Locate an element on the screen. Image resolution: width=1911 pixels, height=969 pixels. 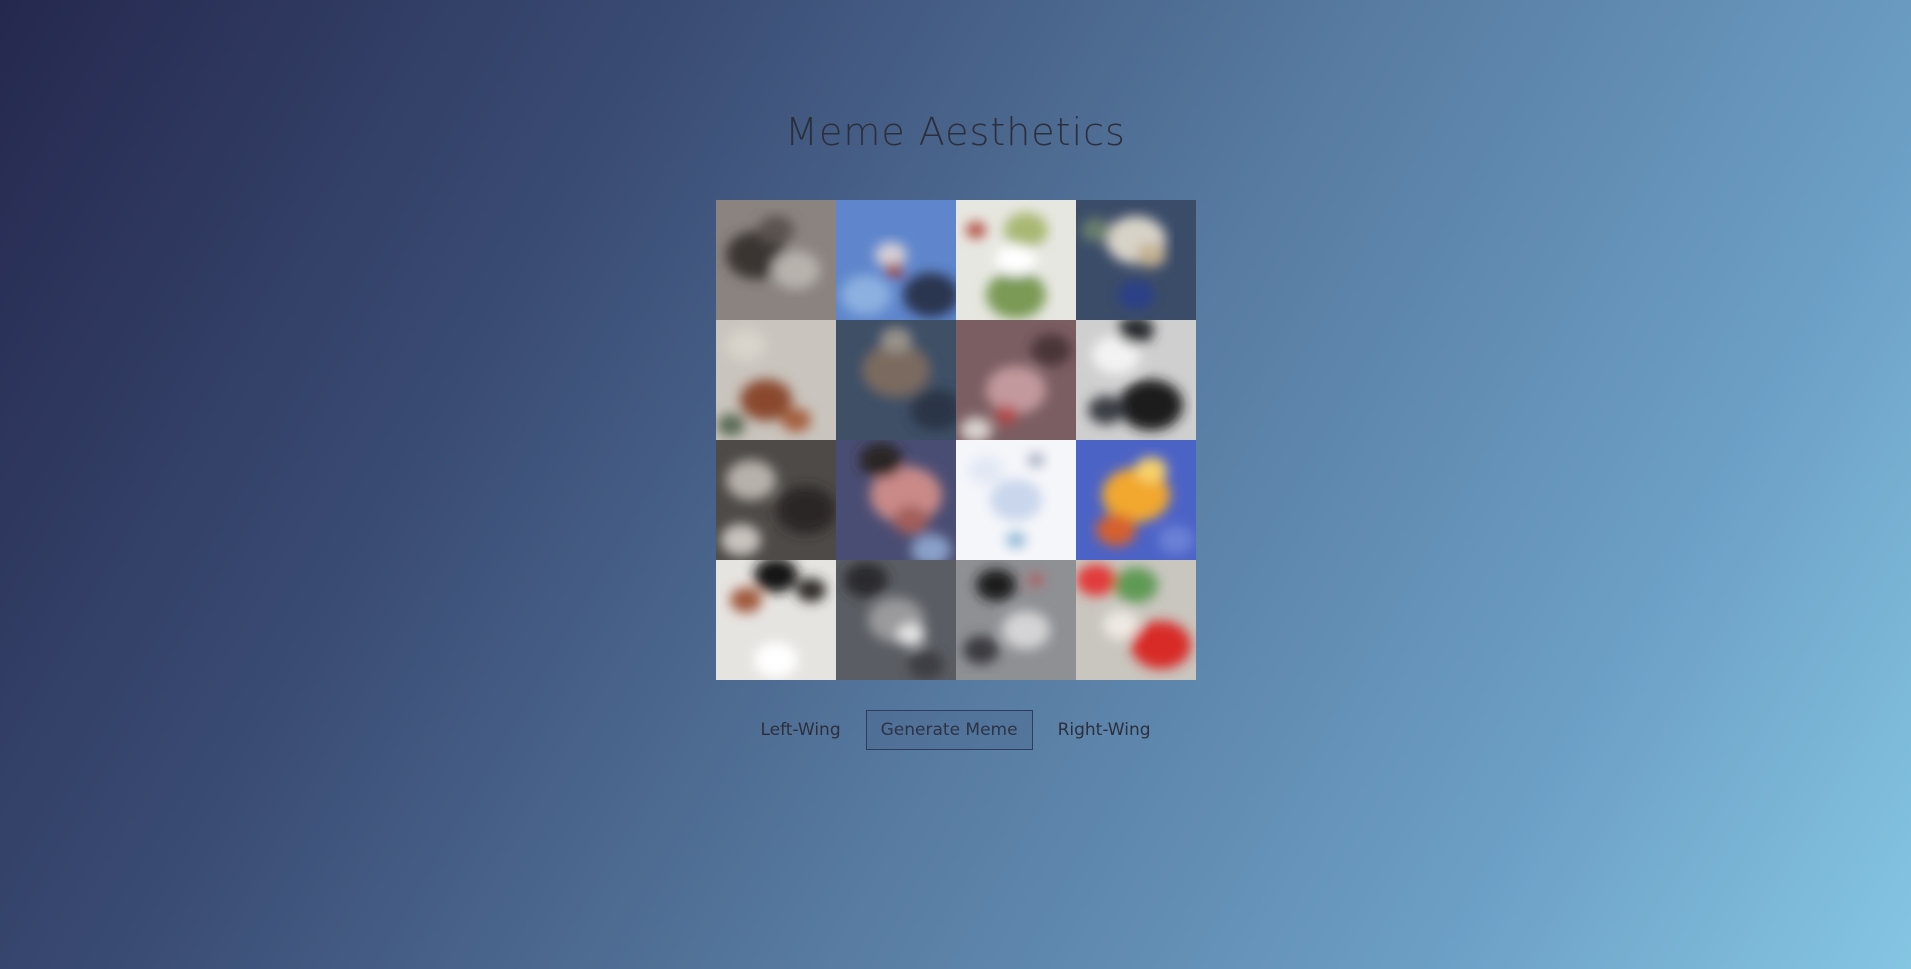
page-title: Meme Aesthetics is located at coordinates (955, 132).